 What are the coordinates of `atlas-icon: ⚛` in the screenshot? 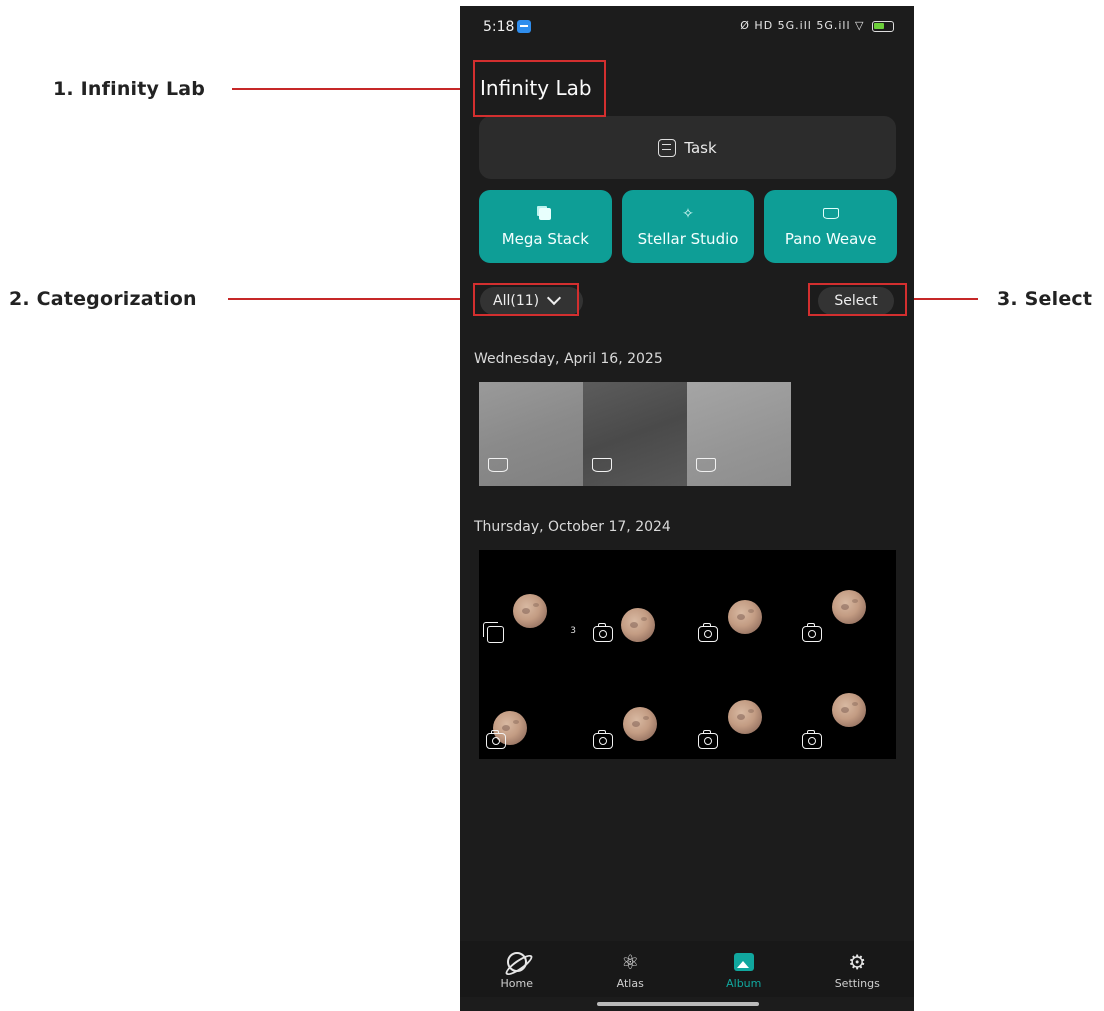 It's located at (630, 962).